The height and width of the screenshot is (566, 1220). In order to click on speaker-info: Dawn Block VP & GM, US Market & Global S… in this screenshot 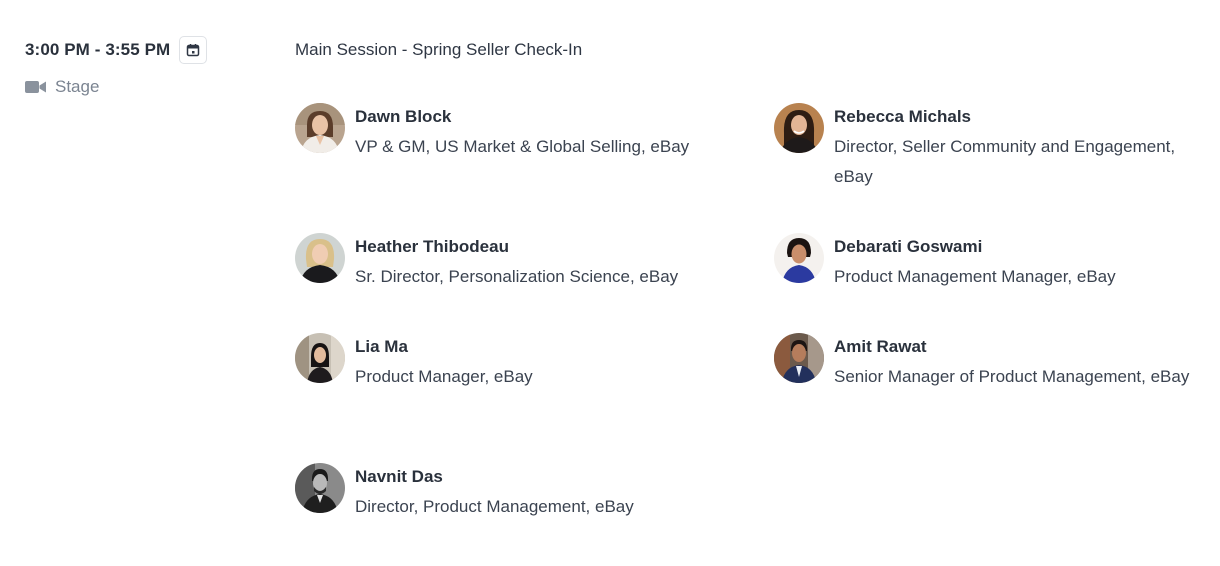, I will do `click(522, 132)`.